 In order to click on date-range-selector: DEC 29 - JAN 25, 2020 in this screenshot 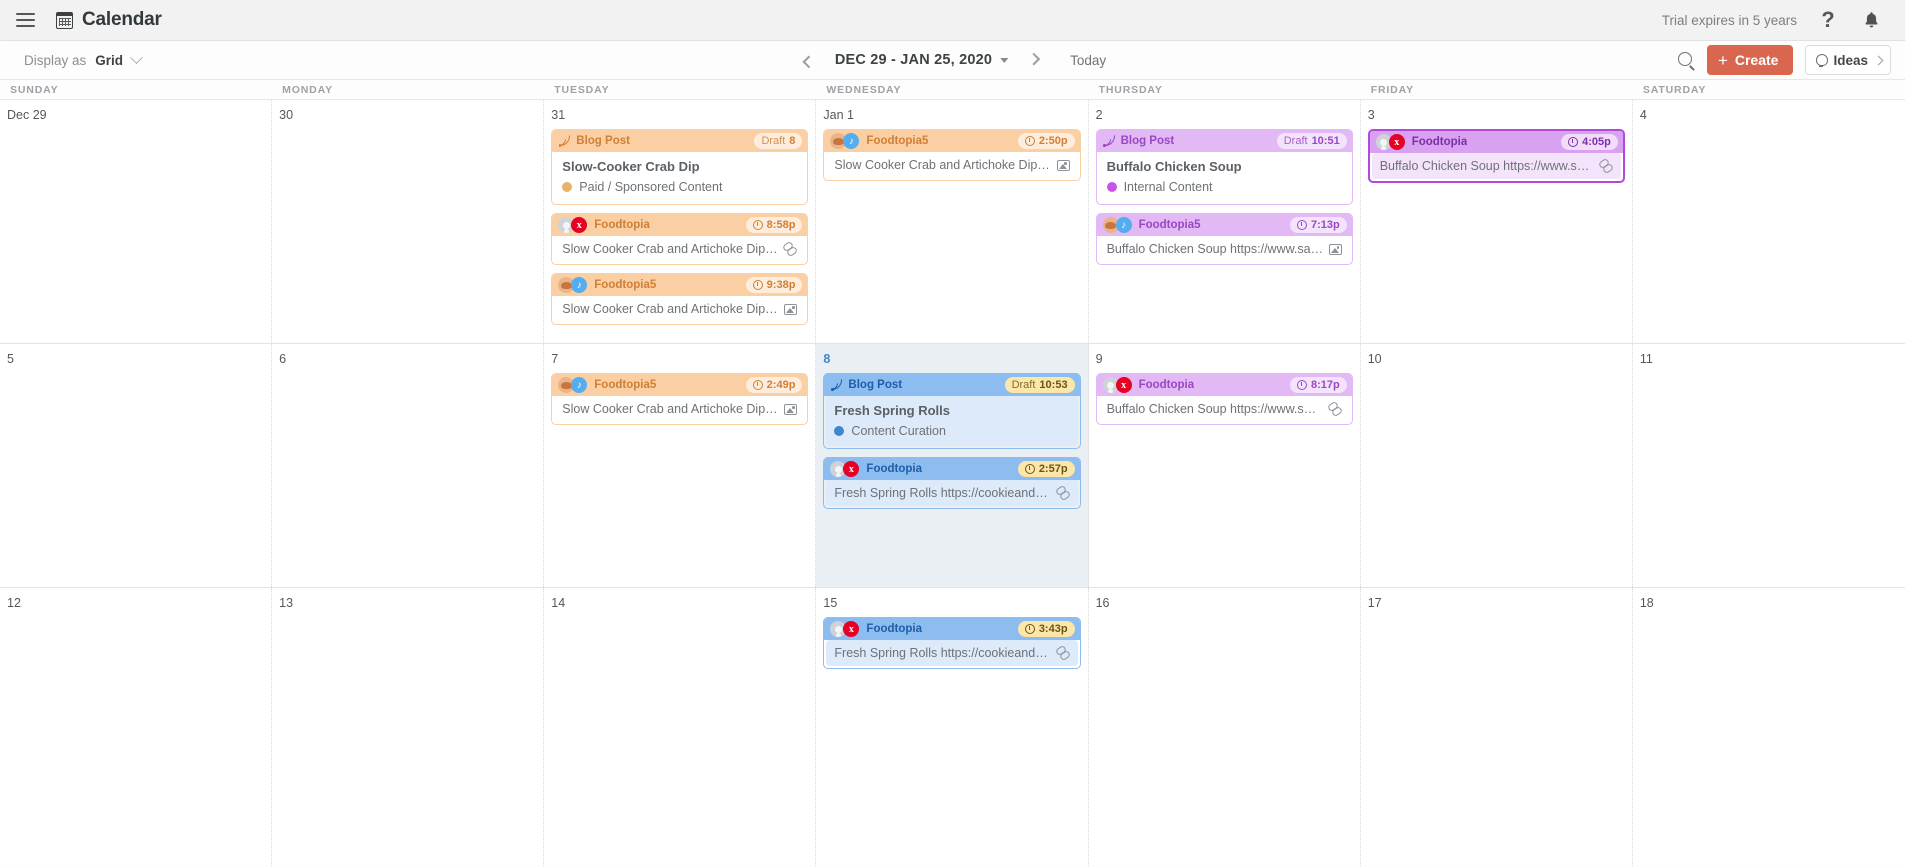, I will do `click(921, 60)`.